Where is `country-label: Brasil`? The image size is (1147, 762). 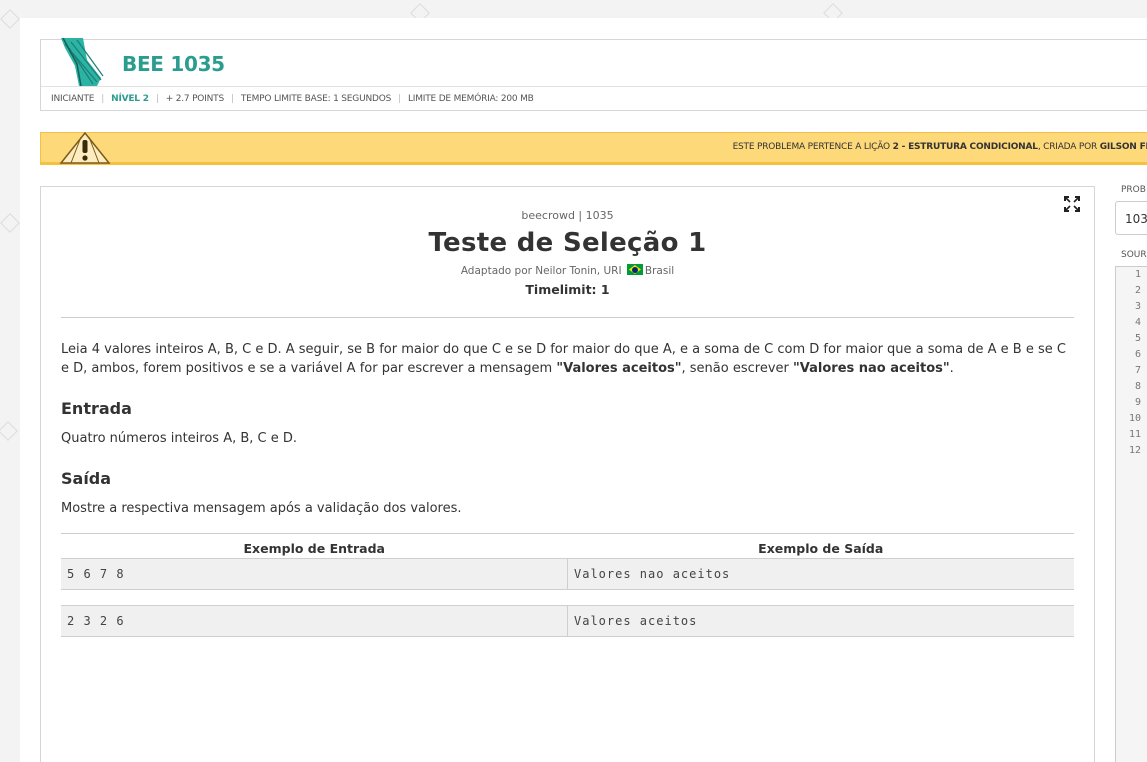 country-label: Brasil is located at coordinates (659, 271).